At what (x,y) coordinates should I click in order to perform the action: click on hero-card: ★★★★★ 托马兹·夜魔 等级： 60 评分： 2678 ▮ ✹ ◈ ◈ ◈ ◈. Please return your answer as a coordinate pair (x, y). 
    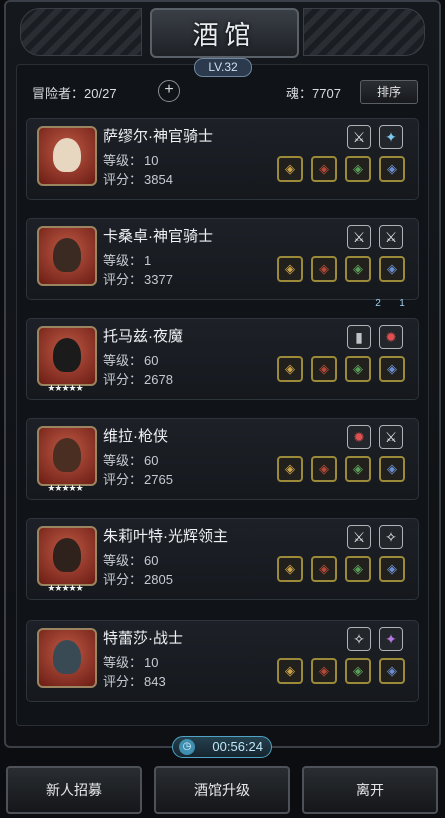
    Looking at the image, I should click on (222, 359).